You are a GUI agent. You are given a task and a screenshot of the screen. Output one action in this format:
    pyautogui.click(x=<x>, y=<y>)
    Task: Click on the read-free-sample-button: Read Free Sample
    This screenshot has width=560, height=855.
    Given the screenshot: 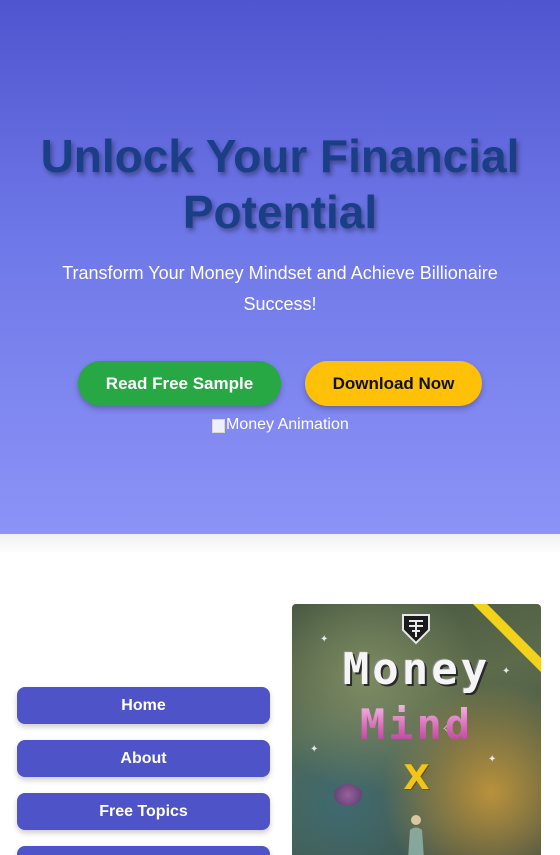 What is the action you would take?
    pyautogui.click(x=179, y=383)
    